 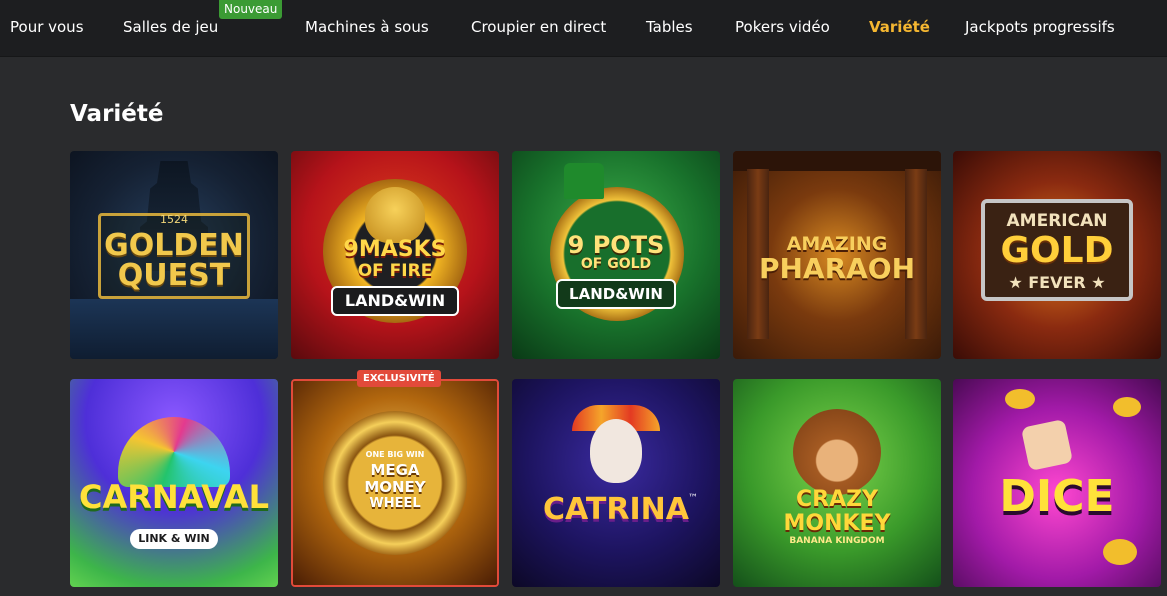 I want to click on game-logo-tagline: ONE BIG WIN, so click(x=395, y=454).